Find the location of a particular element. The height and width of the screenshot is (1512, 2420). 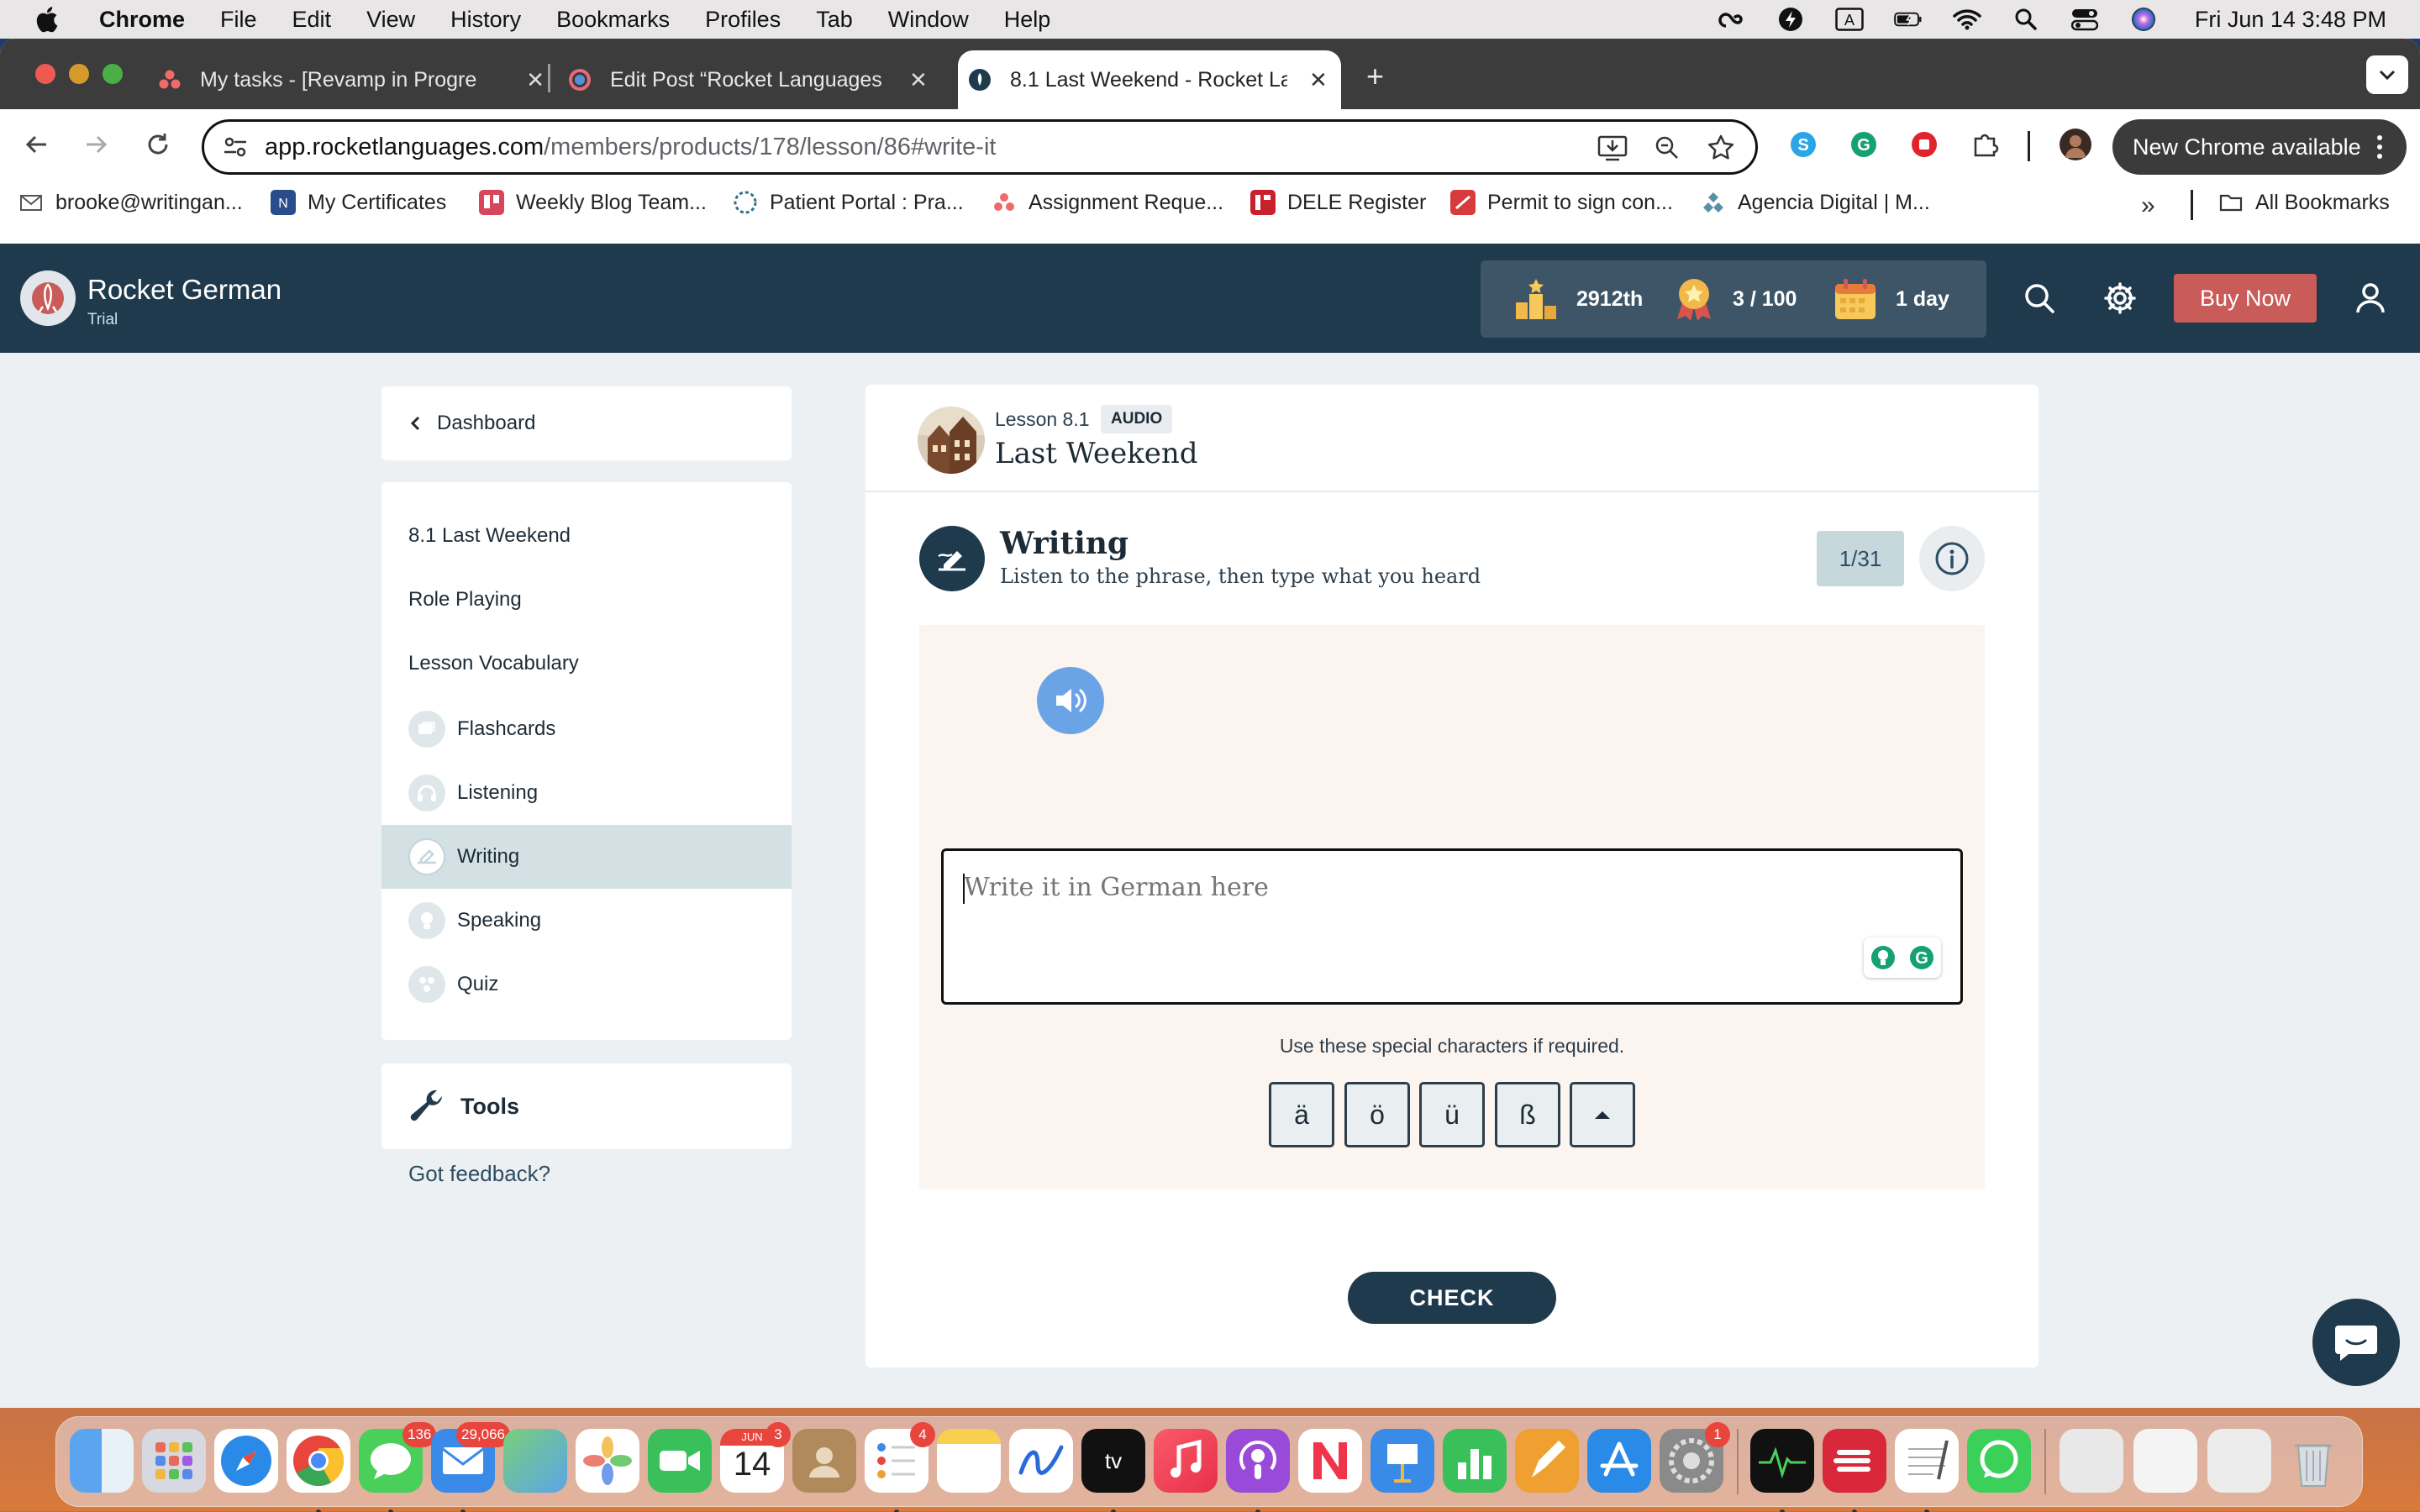

char-button-shift is located at coordinates (1602, 1114).